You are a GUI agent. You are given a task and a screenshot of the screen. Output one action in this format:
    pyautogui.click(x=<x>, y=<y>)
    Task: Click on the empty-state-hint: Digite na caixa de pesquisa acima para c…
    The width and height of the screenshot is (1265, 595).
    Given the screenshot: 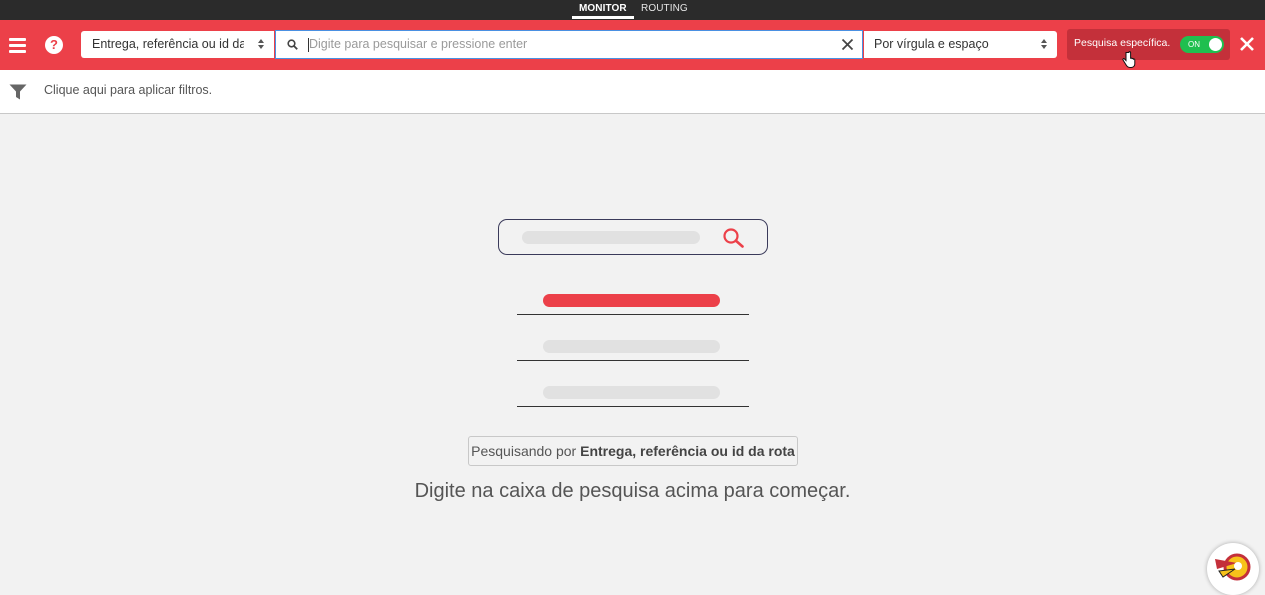 What is the action you would take?
    pyautogui.click(x=632, y=491)
    